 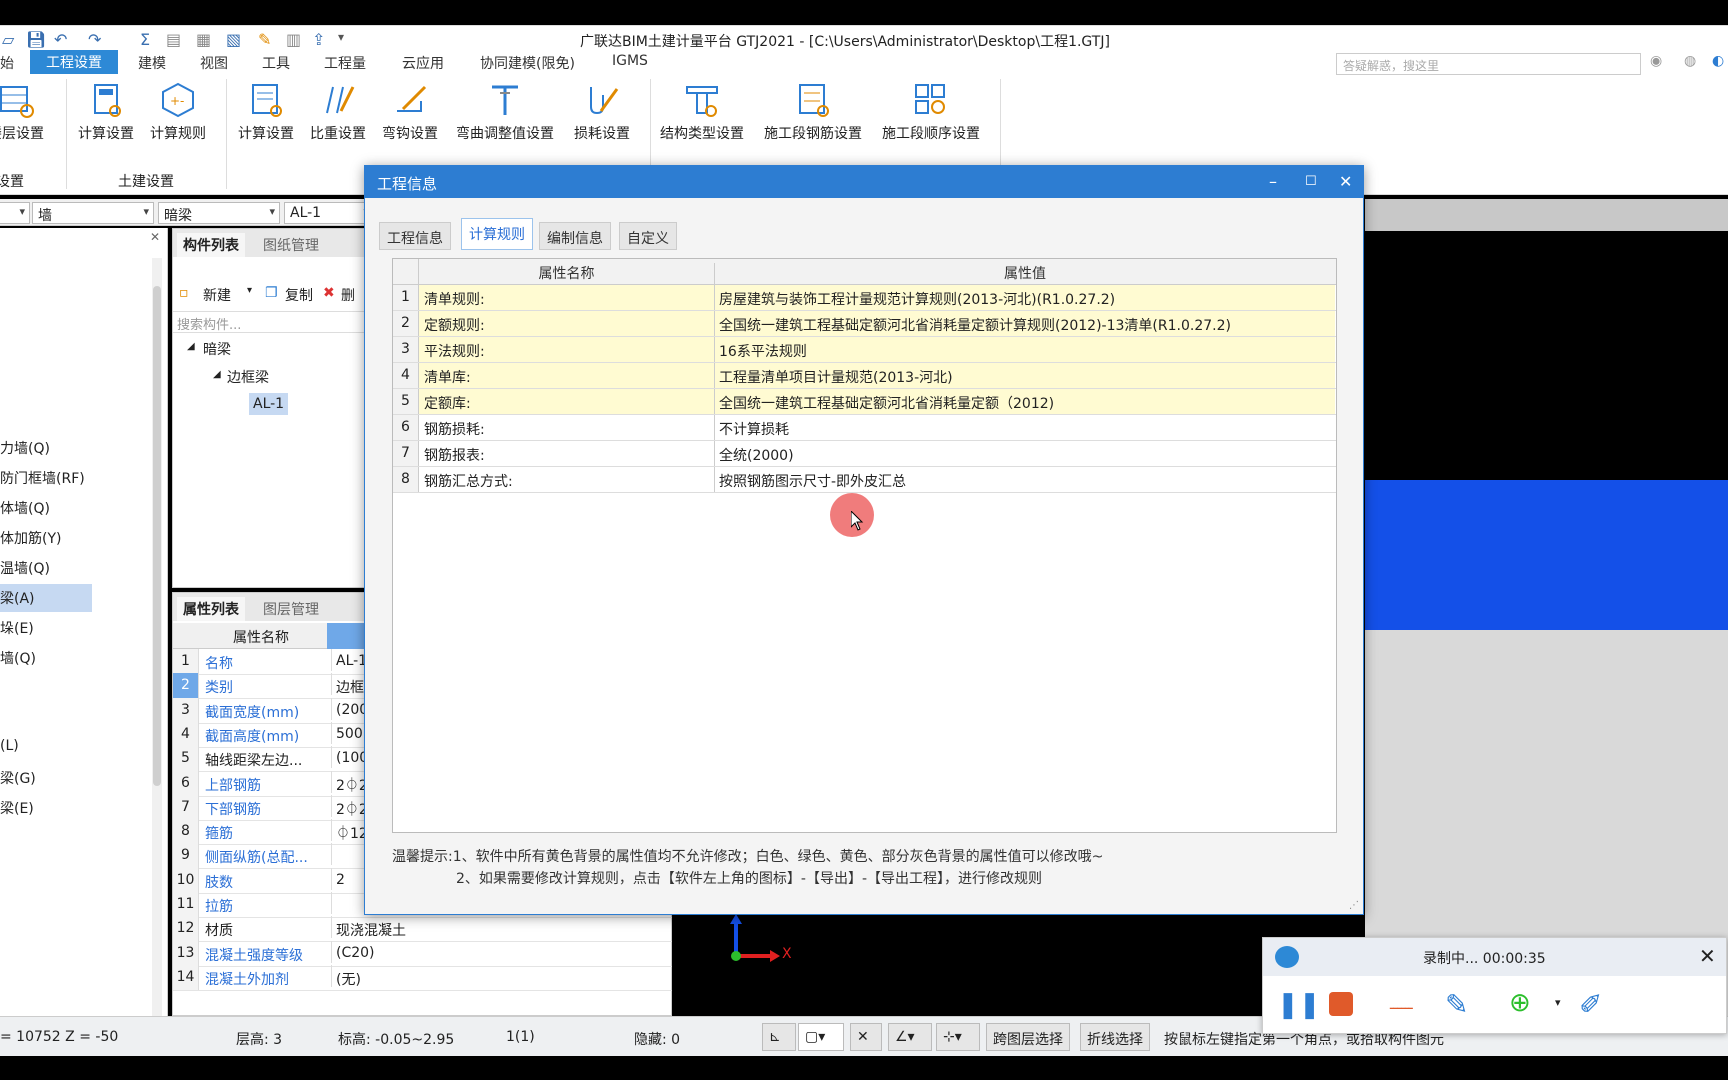 What do you see at coordinates (602, 112) in the screenshot?
I see `loss-settings-button: 损耗设置` at bounding box center [602, 112].